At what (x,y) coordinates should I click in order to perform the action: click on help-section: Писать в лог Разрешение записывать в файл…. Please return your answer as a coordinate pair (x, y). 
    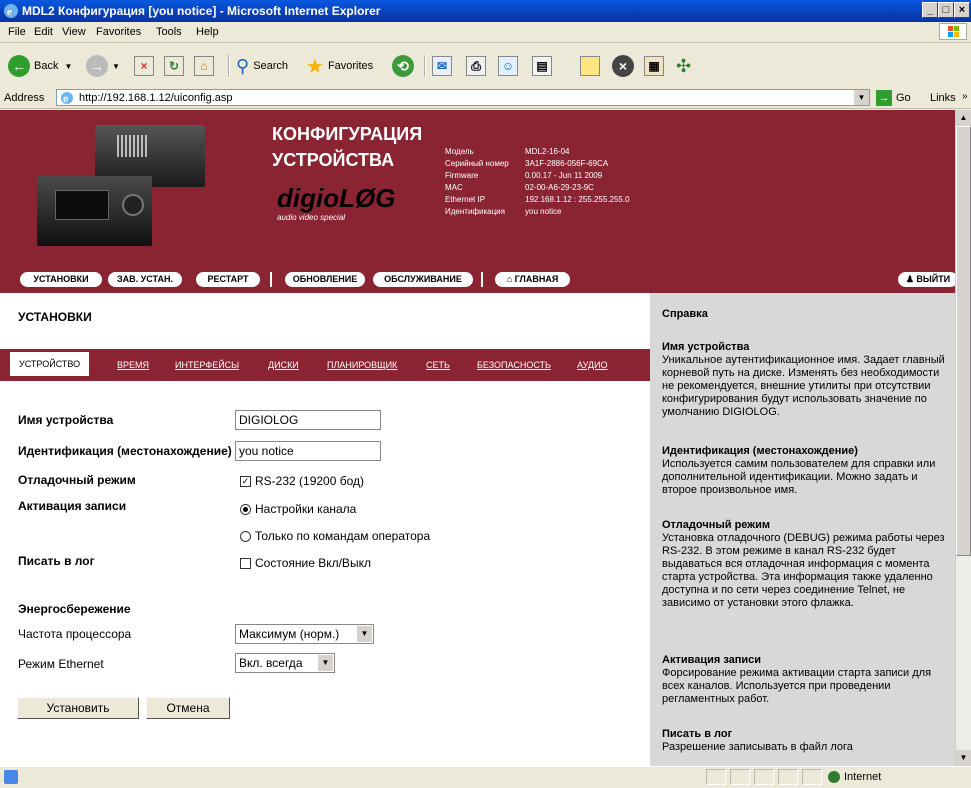
    Looking at the image, I should click on (757, 740).